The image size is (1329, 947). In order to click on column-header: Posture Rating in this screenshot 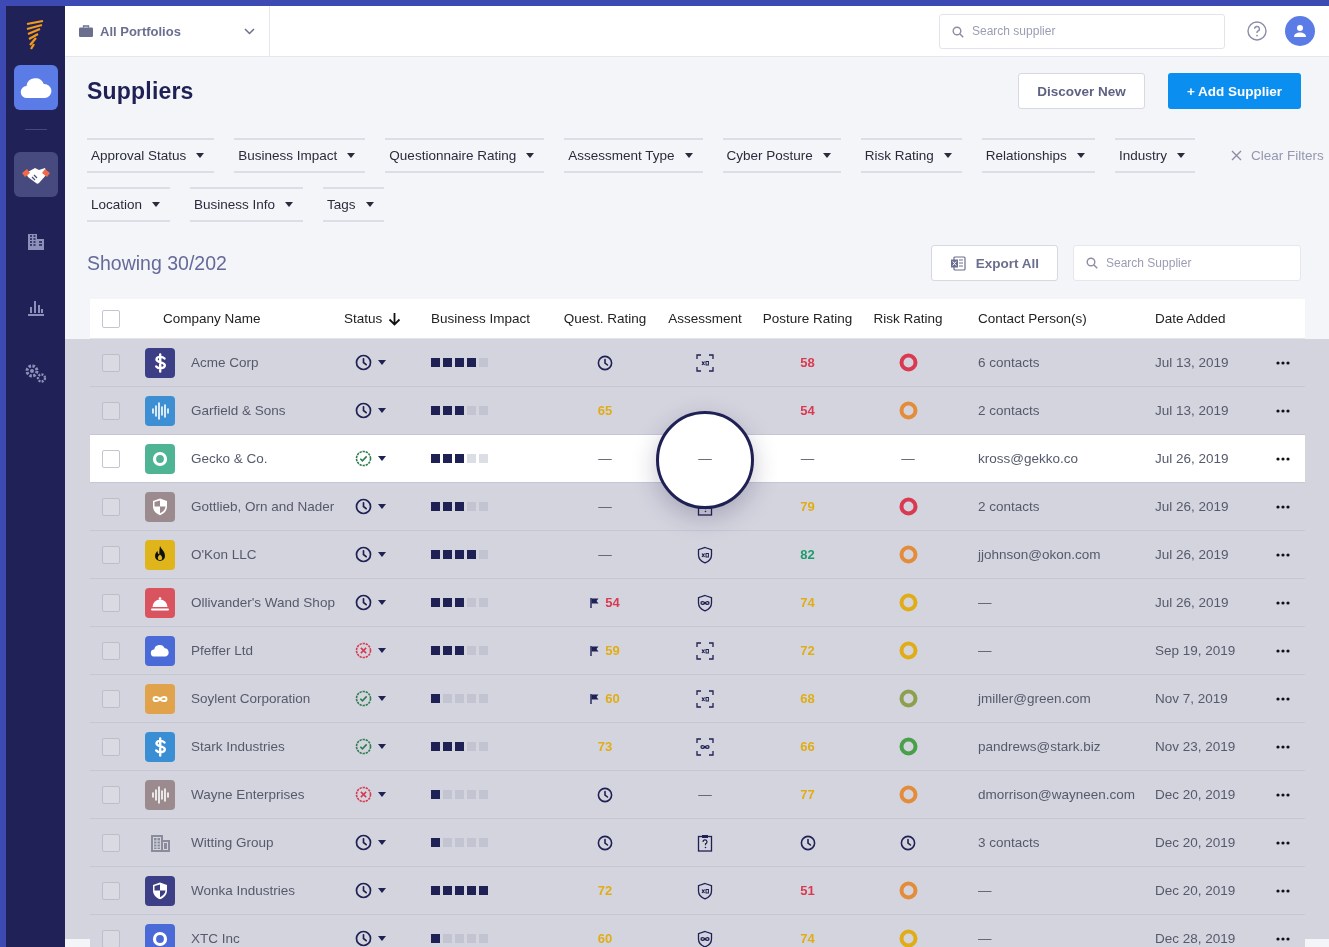, I will do `click(807, 318)`.